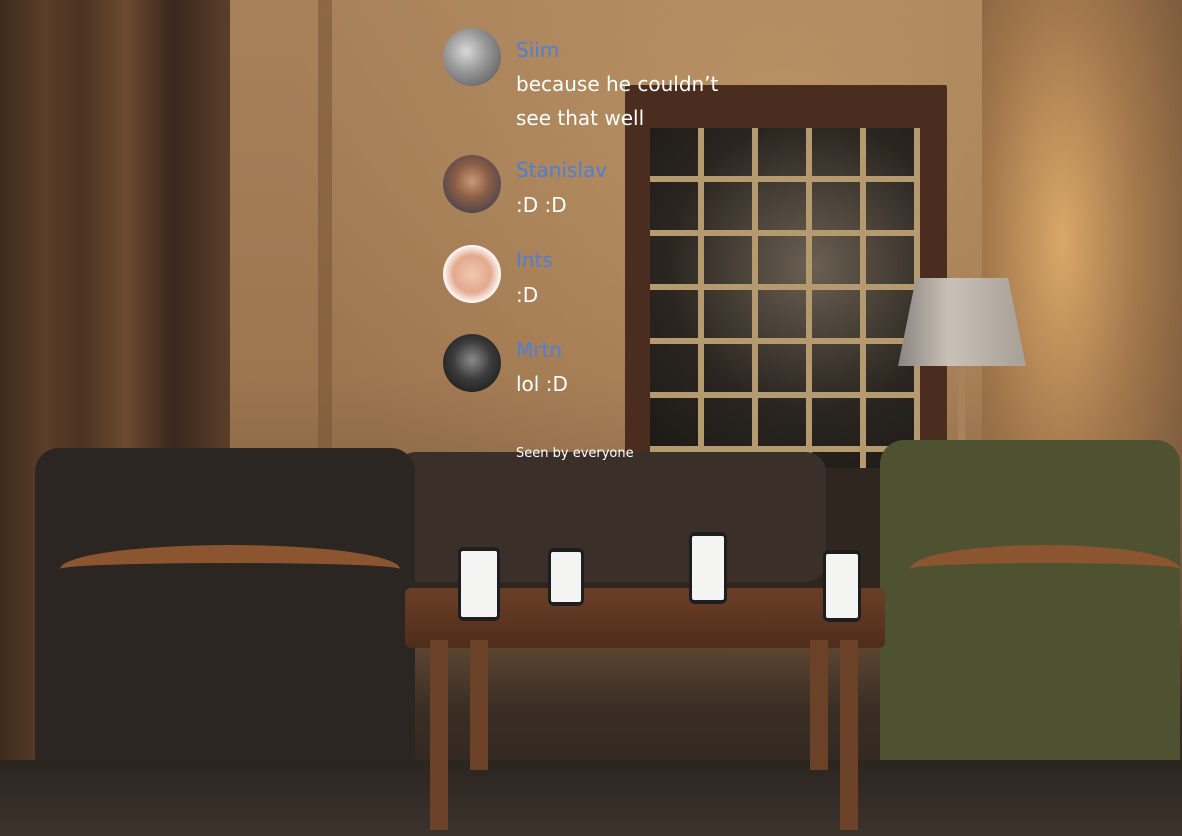  Describe the element at coordinates (472, 57) in the screenshot. I see `avatar-siim-icon` at that location.